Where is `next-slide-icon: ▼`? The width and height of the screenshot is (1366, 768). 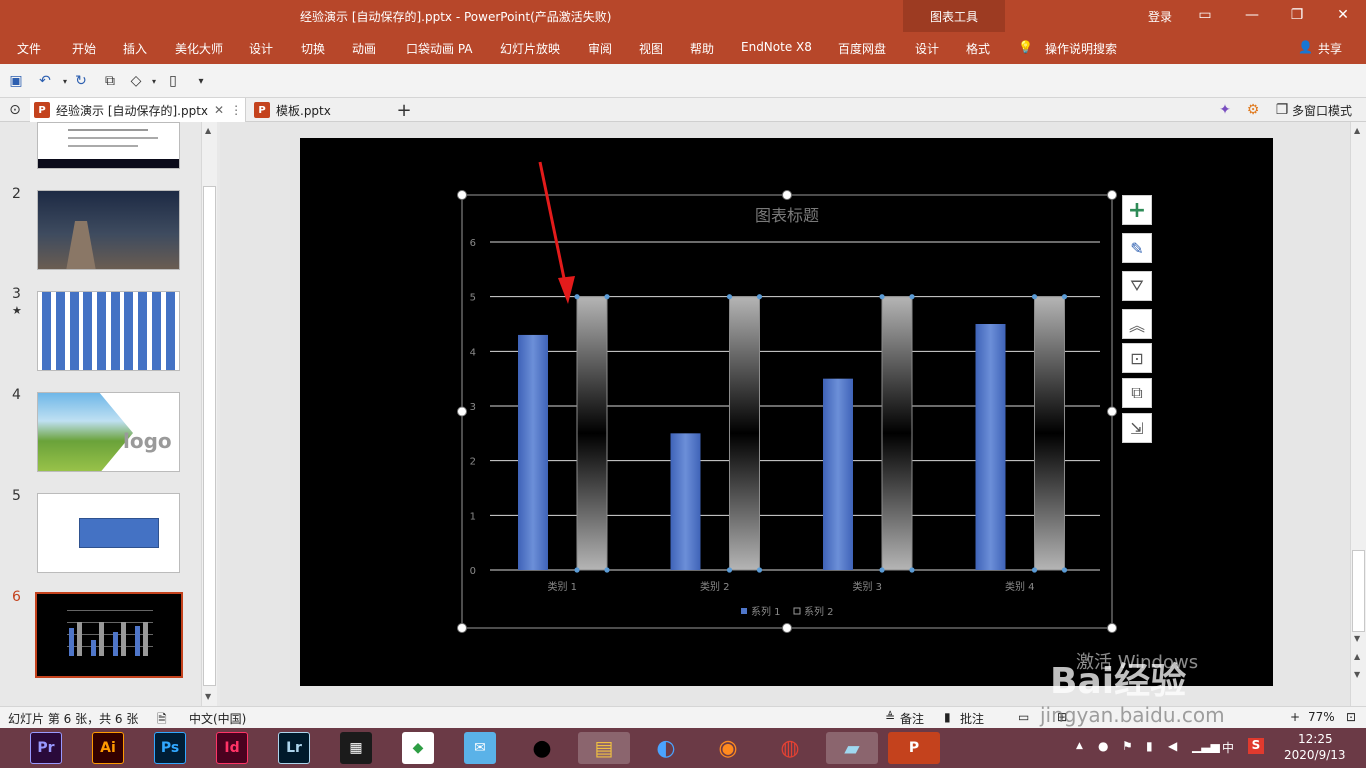
next-slide-icon: ▼ is located at coordinates (1357, 674).